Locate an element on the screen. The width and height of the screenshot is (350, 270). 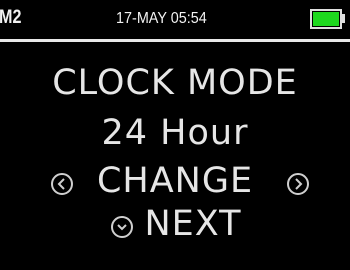
clock-mode-value: 24 Hour is located at coordinates (175, 133).